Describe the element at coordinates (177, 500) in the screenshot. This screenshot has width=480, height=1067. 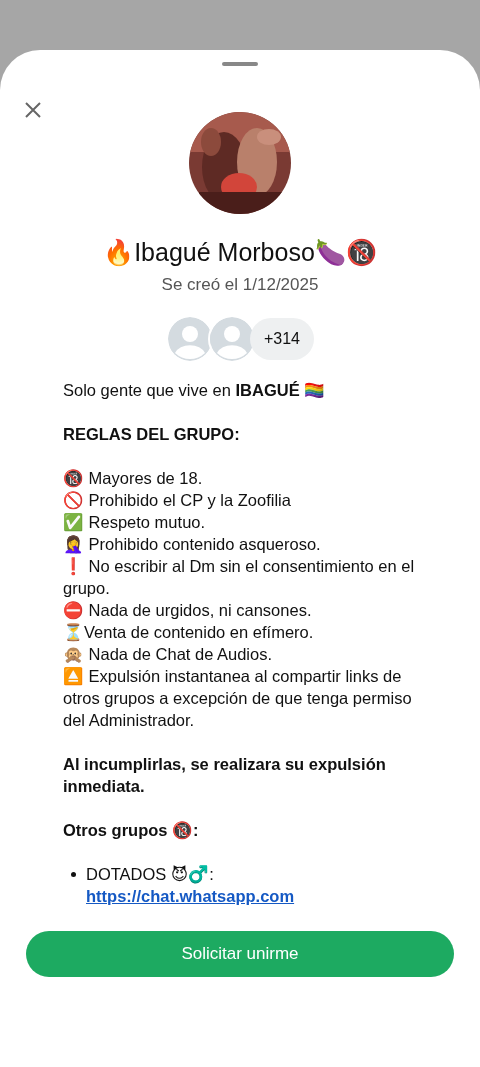
I see `rule-line: 🚫 Prohibido el CP y la Zoofilia` at that location.